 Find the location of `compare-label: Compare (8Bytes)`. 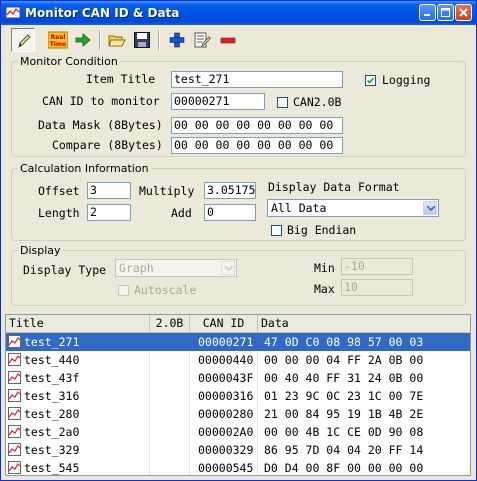

compare-label: Compare (8Bytes) is located at coordinates (107, 145).